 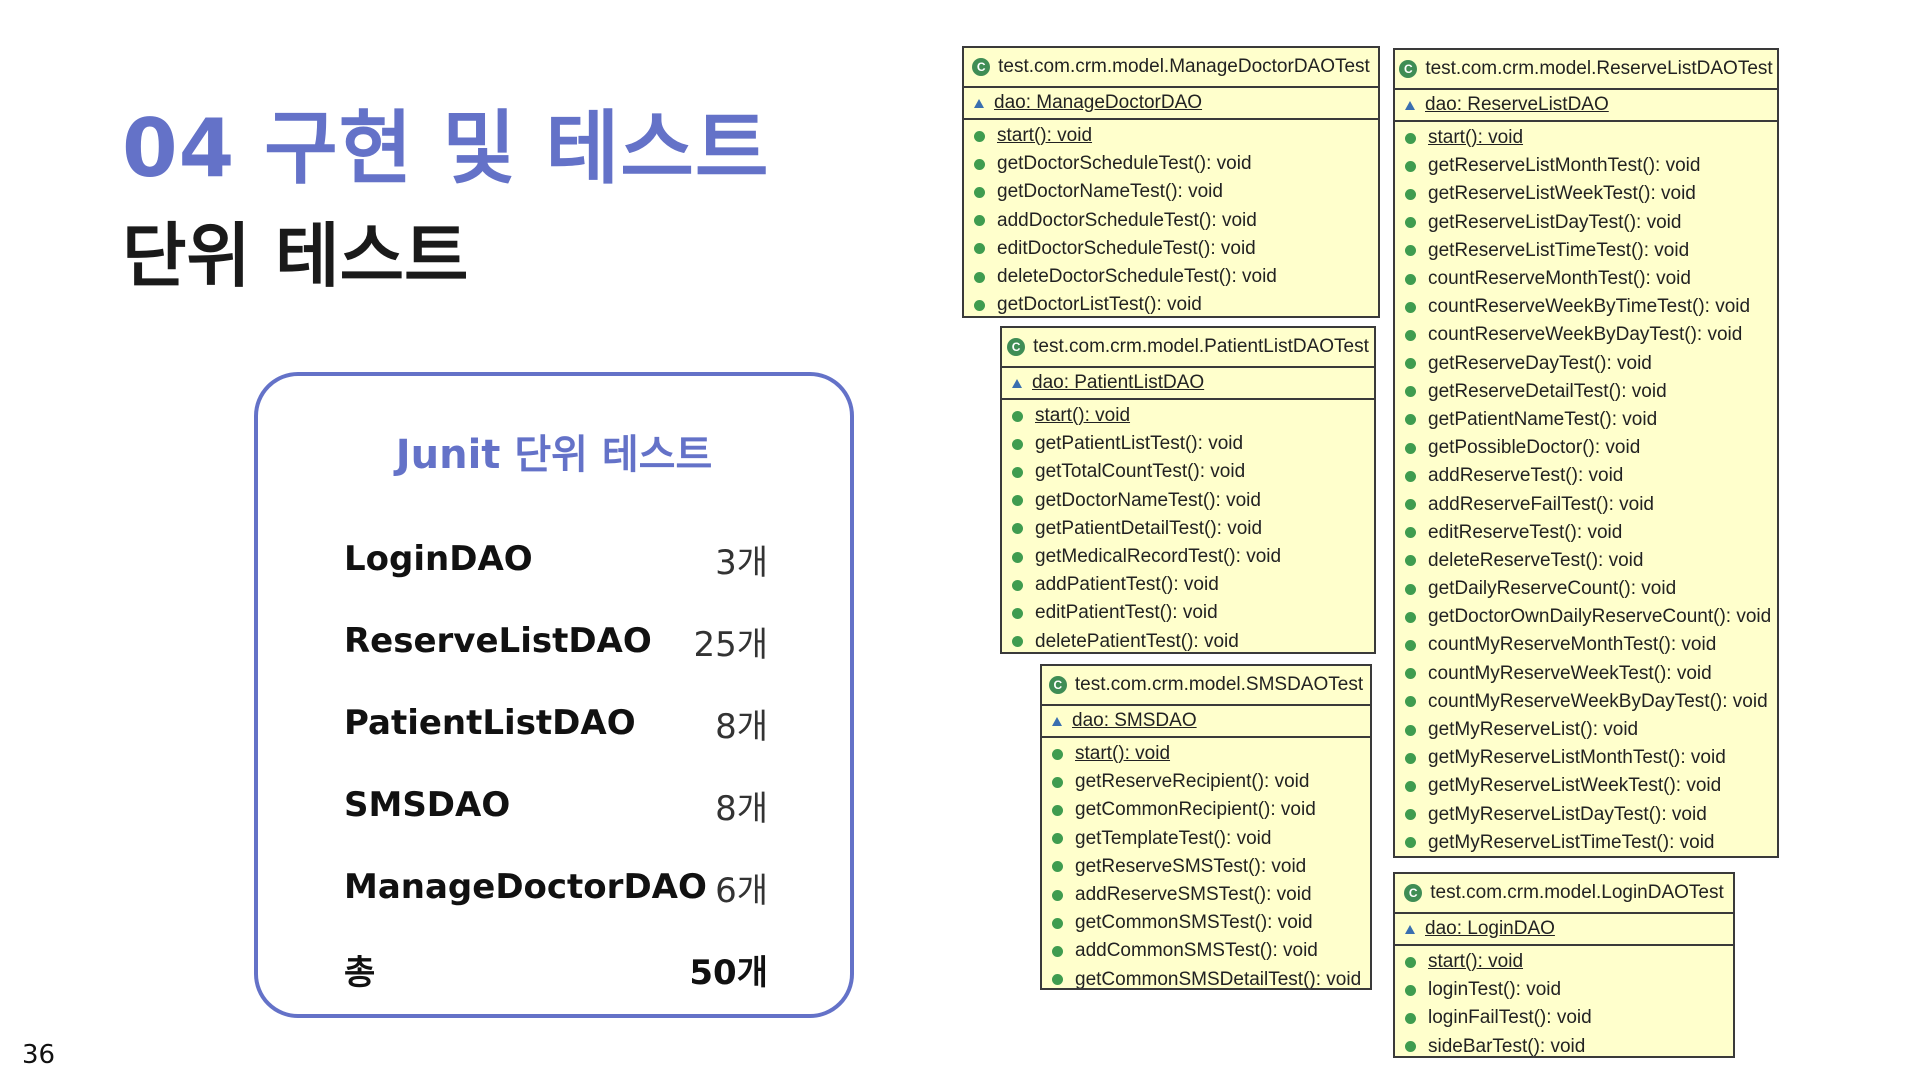 I want to click on uml-method-row: loginTest(): void, so click(x=1569, y=990).